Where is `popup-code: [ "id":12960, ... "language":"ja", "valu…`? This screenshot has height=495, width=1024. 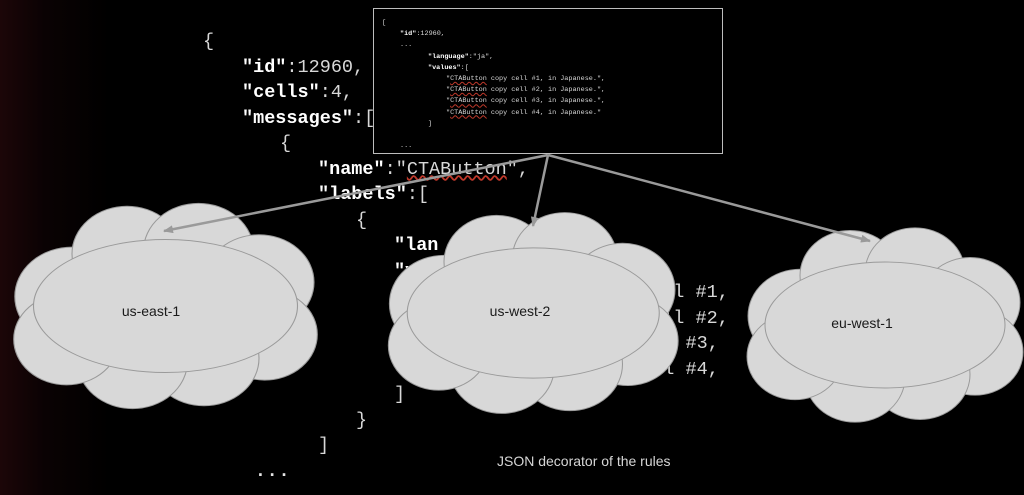
popup-code: [ "id":12960, ... "language":"ja", "valu… is located at coordinates (493, 85).